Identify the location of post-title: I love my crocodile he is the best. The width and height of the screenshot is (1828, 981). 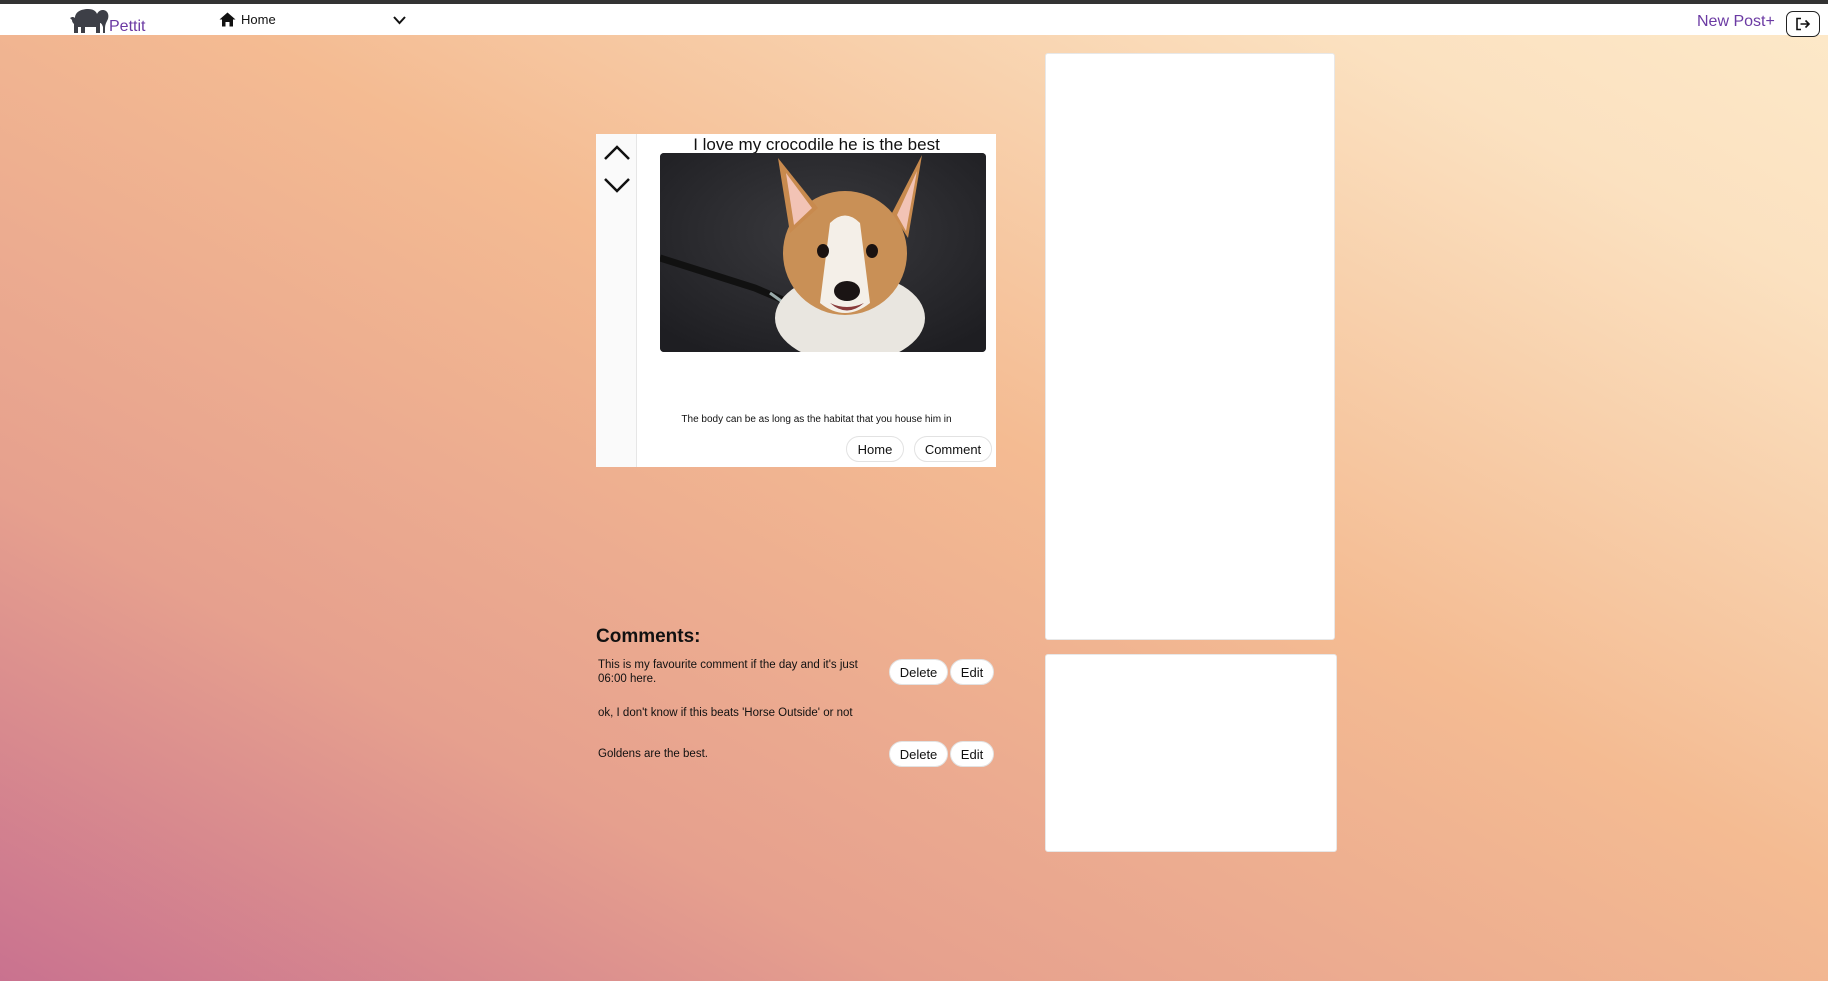
(816, 144).